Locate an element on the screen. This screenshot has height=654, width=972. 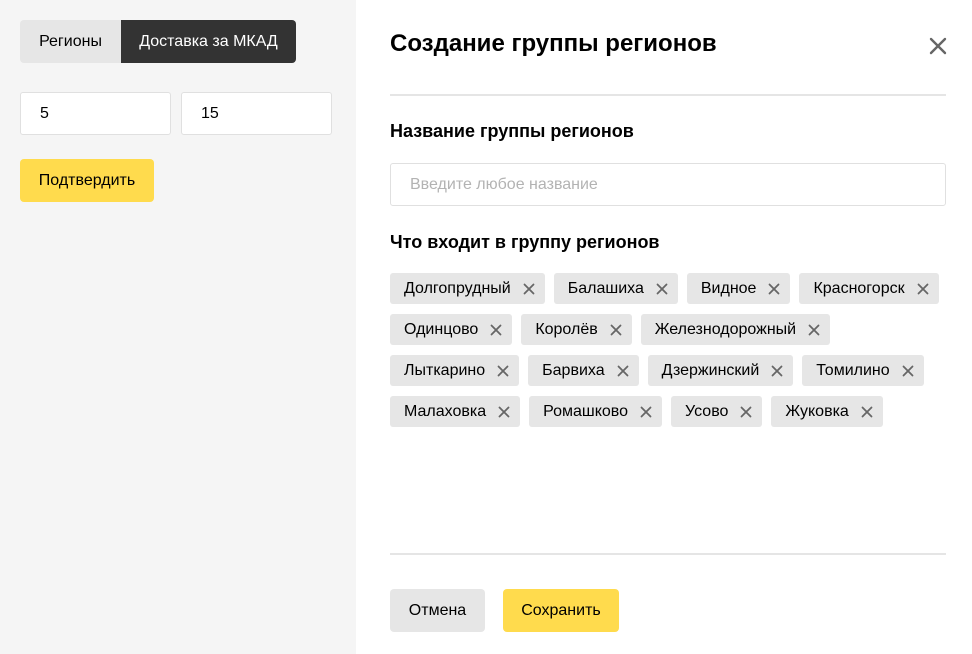
region-tag: Дзержинский is located at coordinates (720, 370).